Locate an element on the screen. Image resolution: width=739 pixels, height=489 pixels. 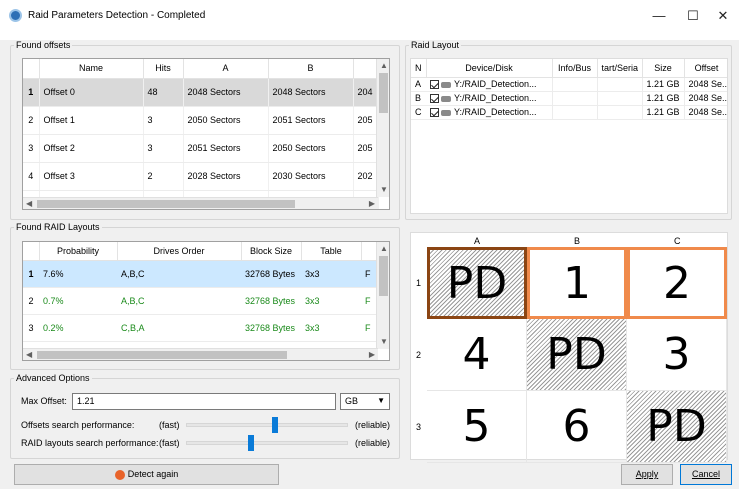
offset-unit-select: GB ▼ is located at coordinates (365, 401).